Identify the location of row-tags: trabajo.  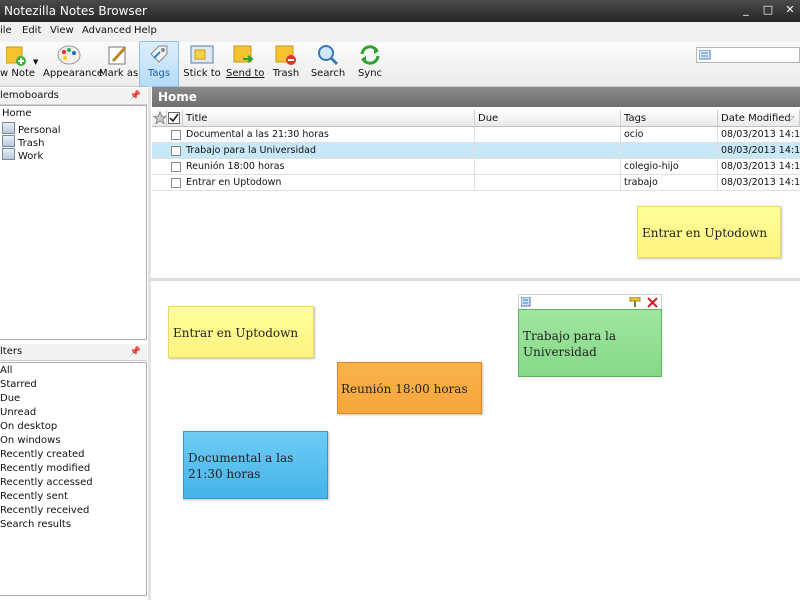
(669, 182).